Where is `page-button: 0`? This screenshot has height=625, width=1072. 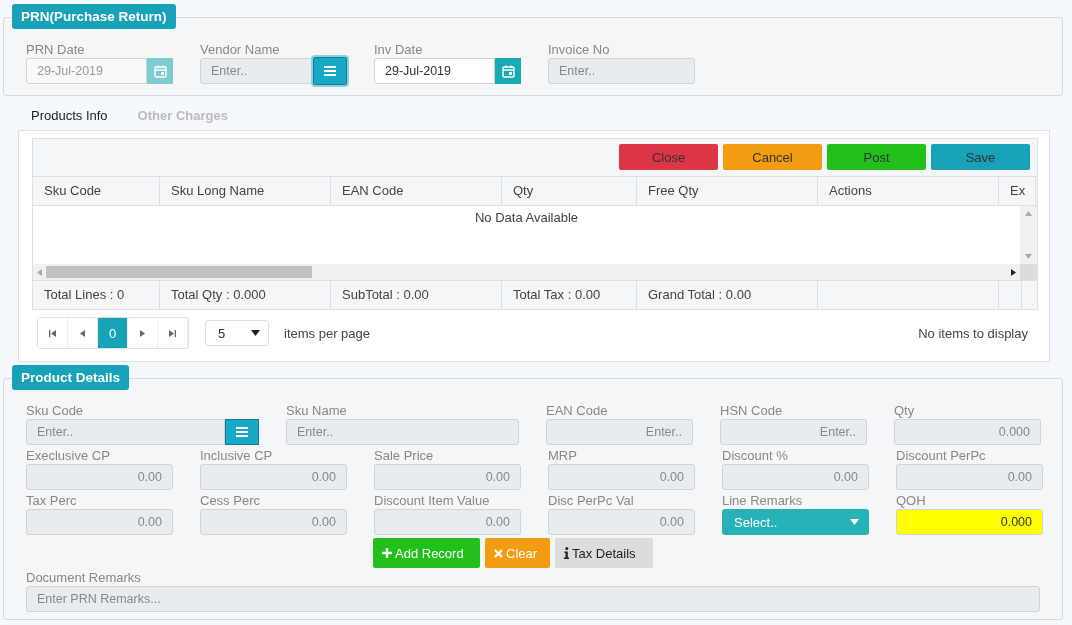
page-button: 0 is located at coordinates (113, 333).